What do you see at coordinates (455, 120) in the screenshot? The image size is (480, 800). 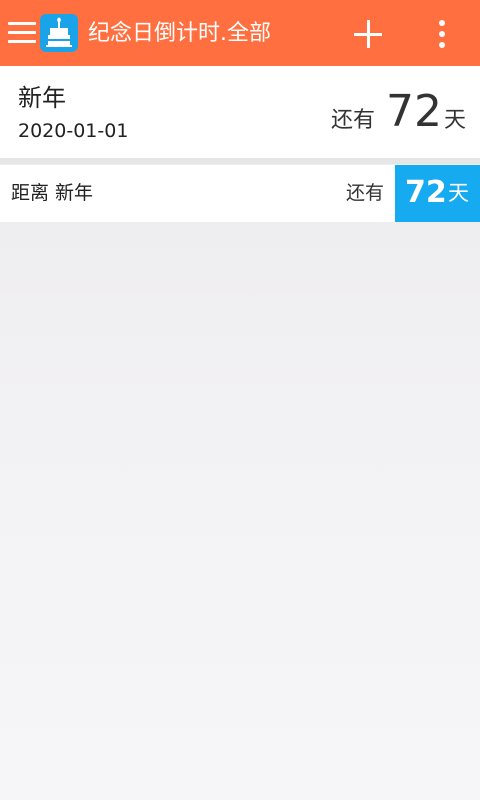 I see `featured-days-unit: 天` at bounding box center [455, 120].